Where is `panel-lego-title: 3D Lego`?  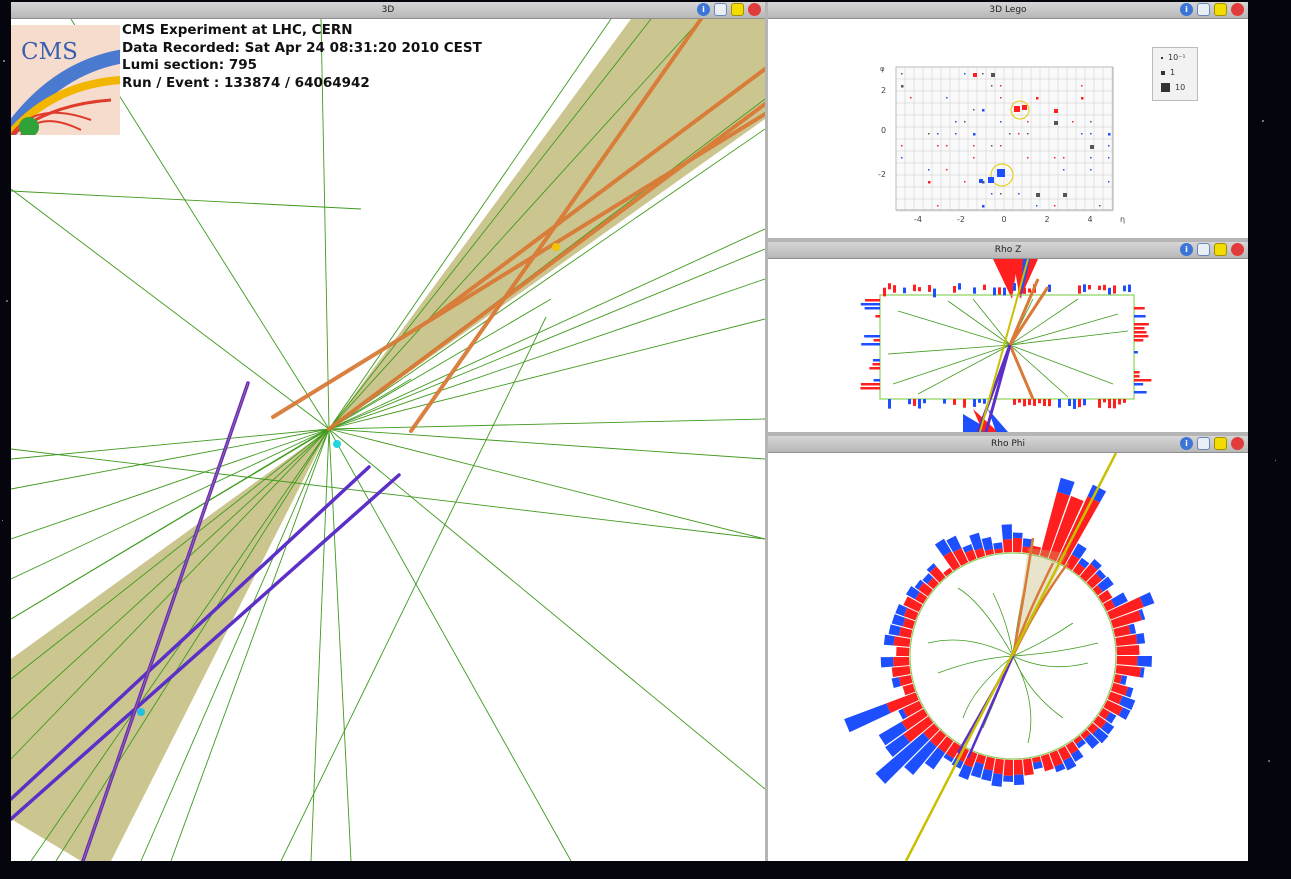 panel-lego-title: 3D Lego is located at coordinates (1008, 10).